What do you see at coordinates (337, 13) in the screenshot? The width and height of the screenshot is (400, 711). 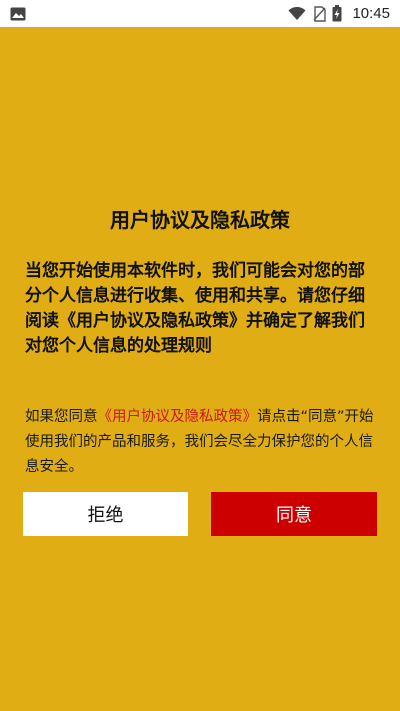 I see `battery-charging-icon` at bounding box center [337, 13].